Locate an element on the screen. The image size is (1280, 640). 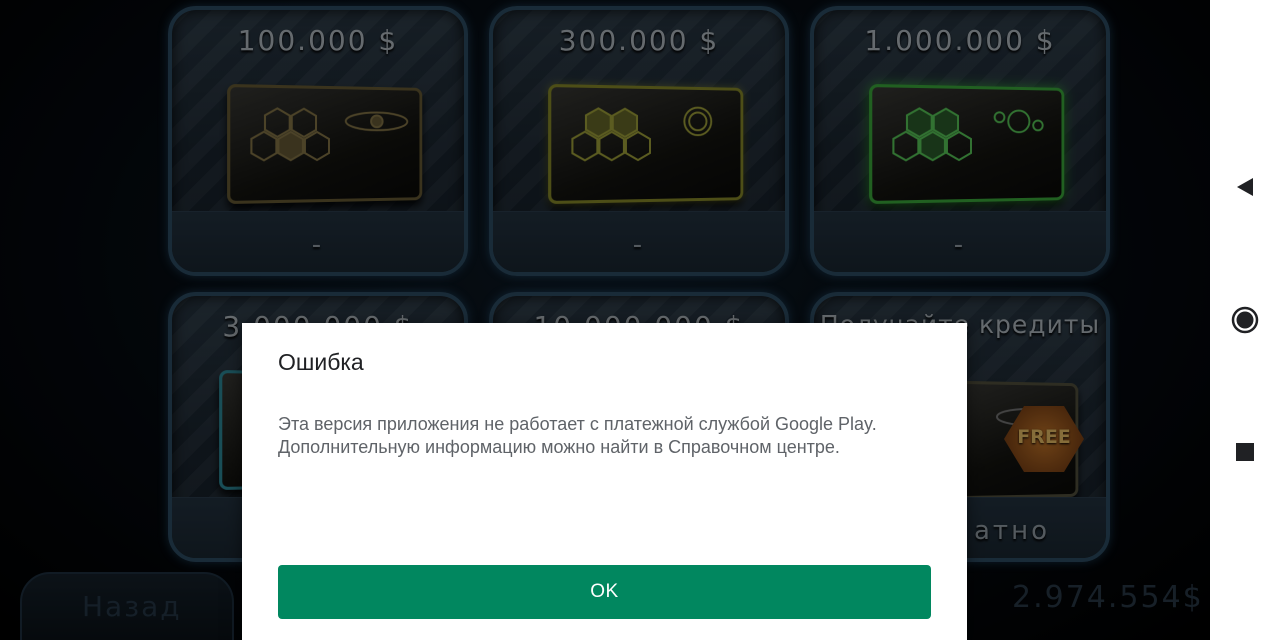
nav-recents-button is located at coordinates (1245, 452).